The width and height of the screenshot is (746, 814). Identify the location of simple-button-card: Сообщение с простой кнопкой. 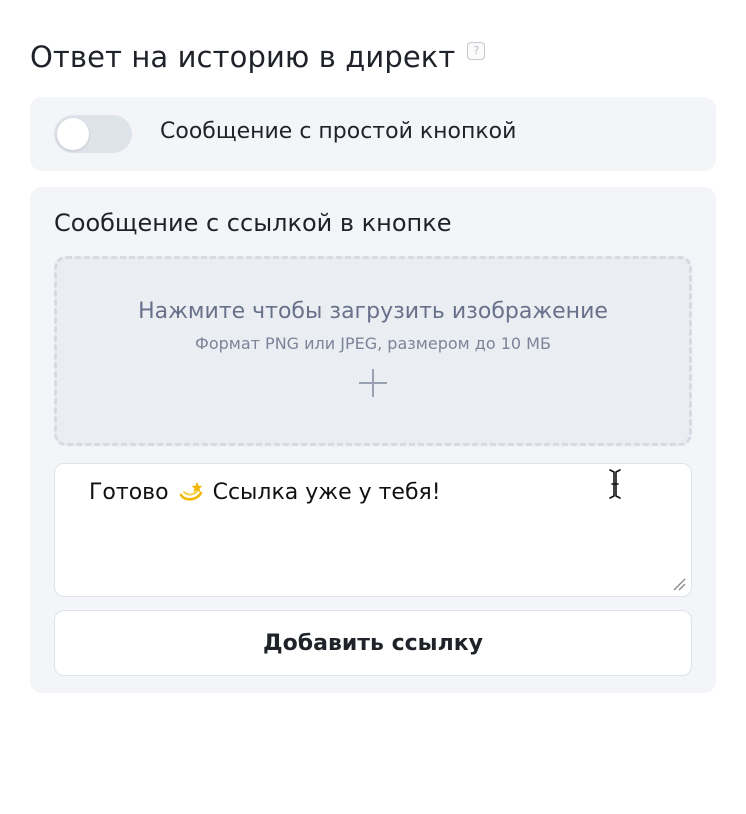
(373, 134).